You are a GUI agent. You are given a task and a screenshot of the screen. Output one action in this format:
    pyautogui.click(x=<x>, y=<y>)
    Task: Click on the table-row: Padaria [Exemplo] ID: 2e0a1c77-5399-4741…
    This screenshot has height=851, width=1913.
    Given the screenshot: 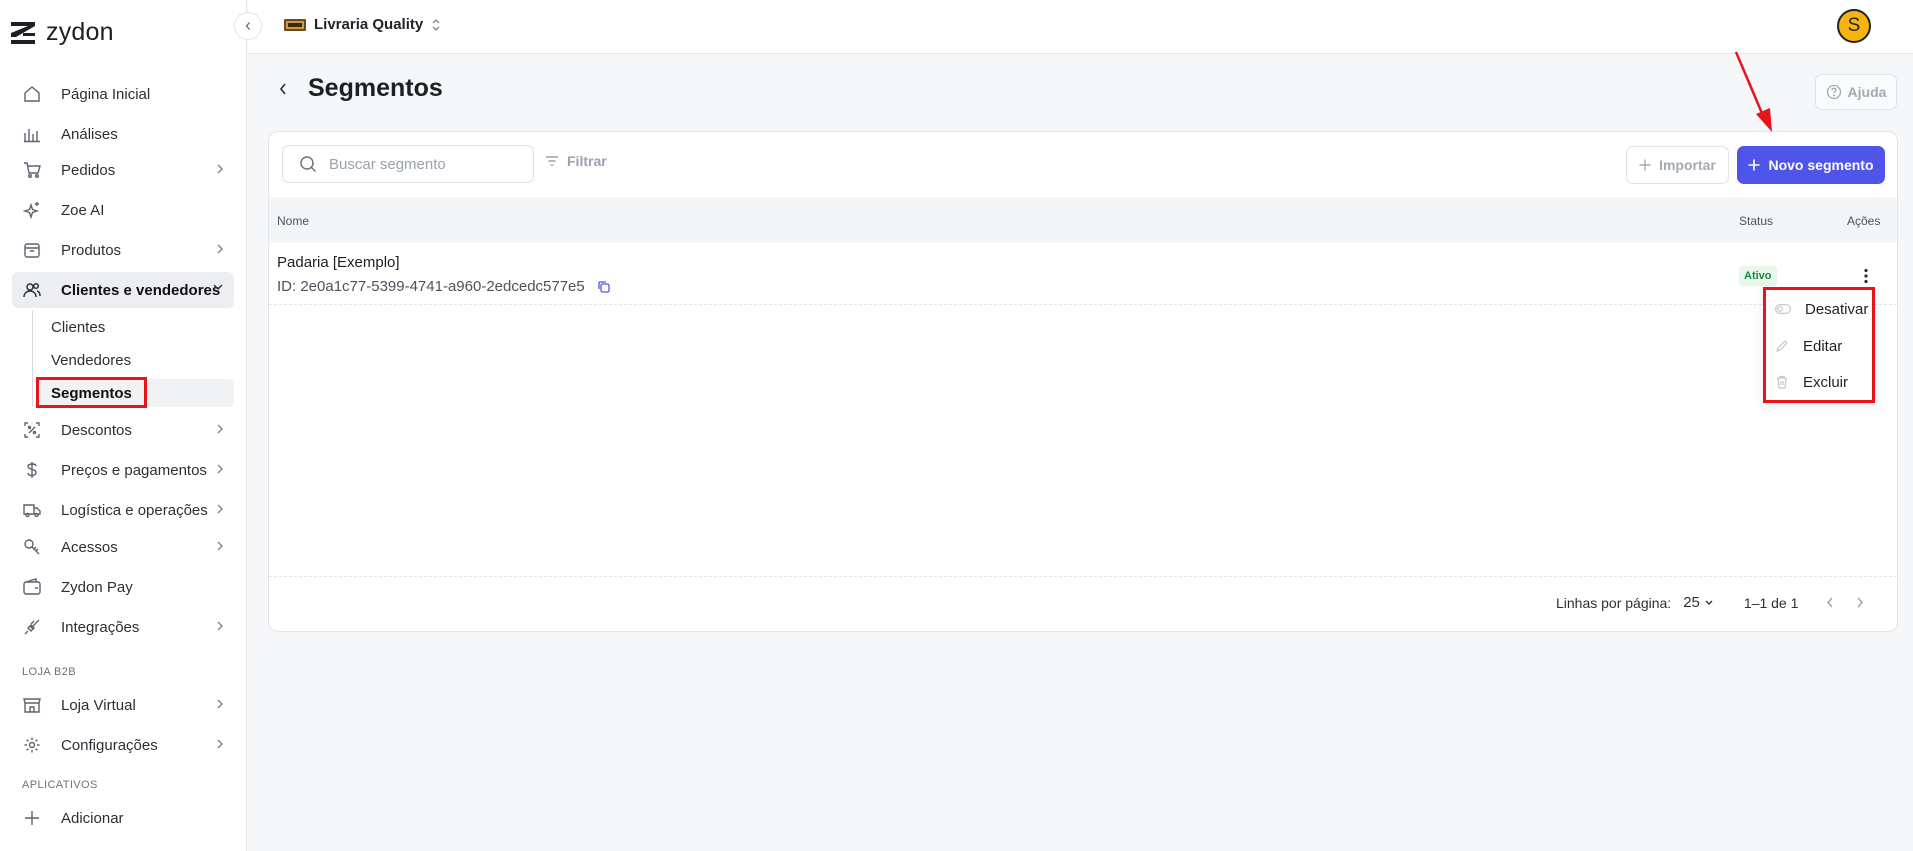 What is the action you would take?
    pyautogui.click(x=1083, y=274)
    